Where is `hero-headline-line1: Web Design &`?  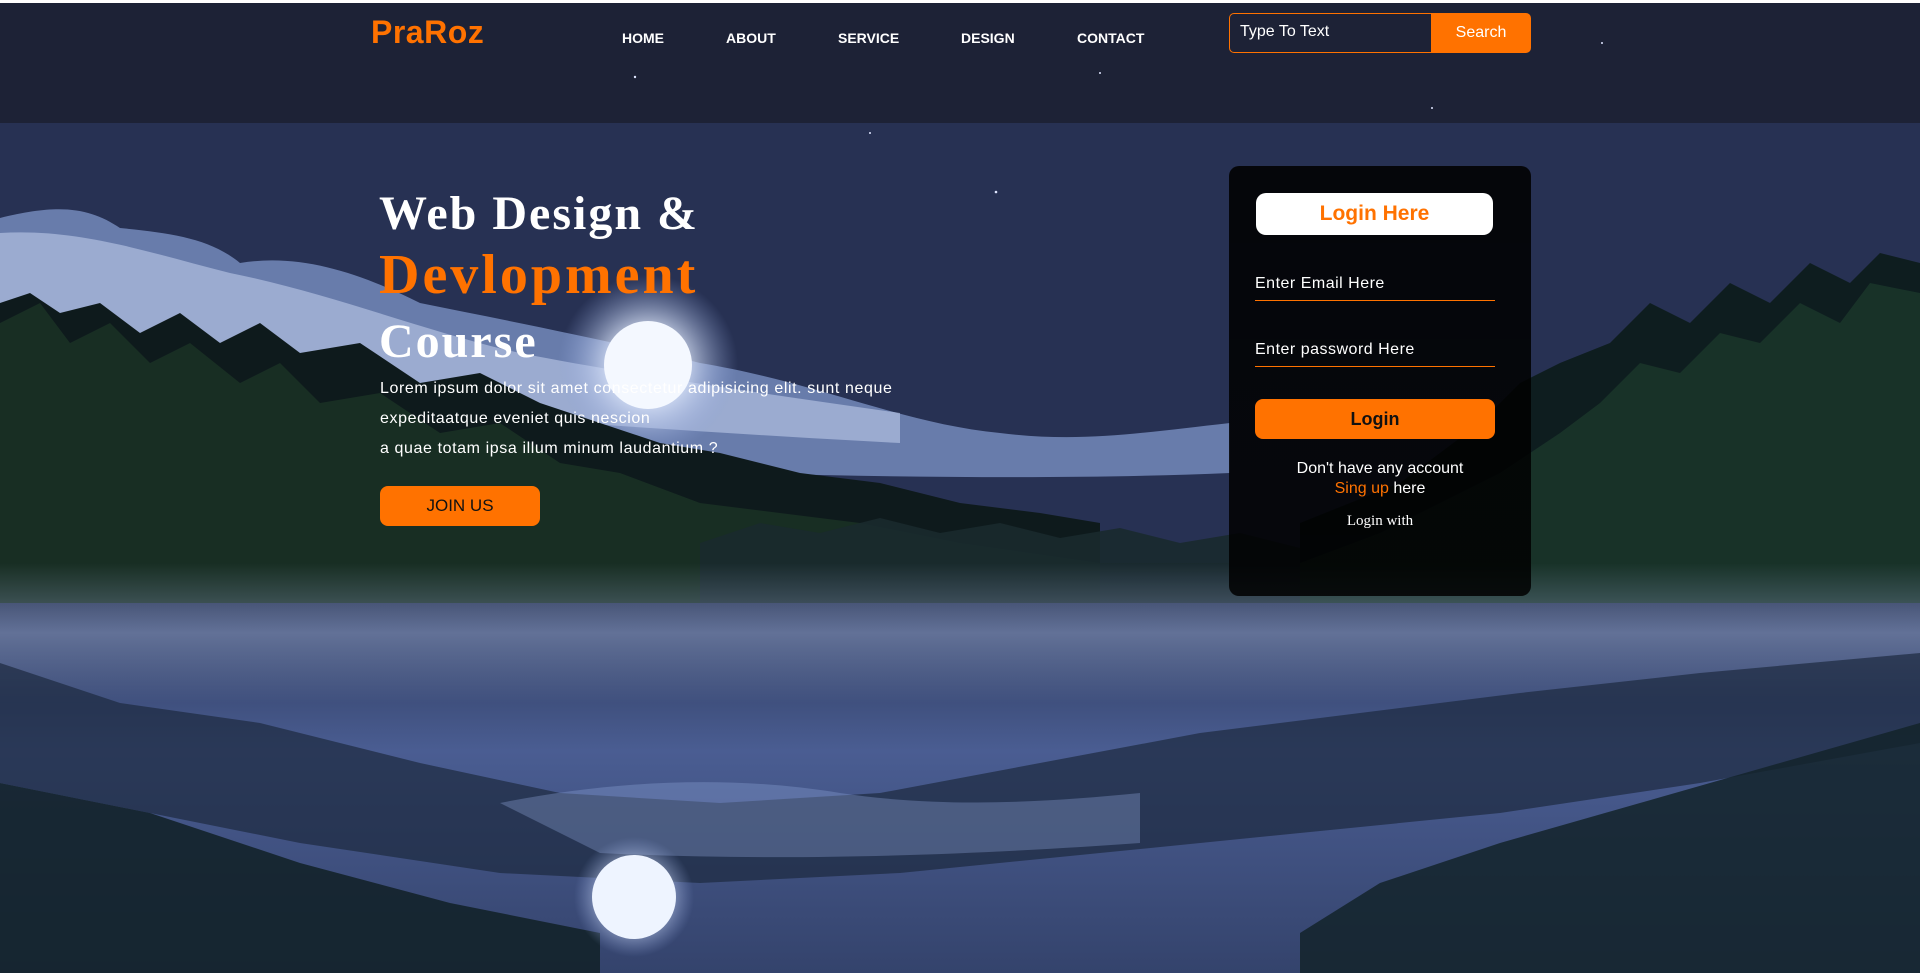
hero-headline-line1: Web Design & is located at coordinates (539, 213).